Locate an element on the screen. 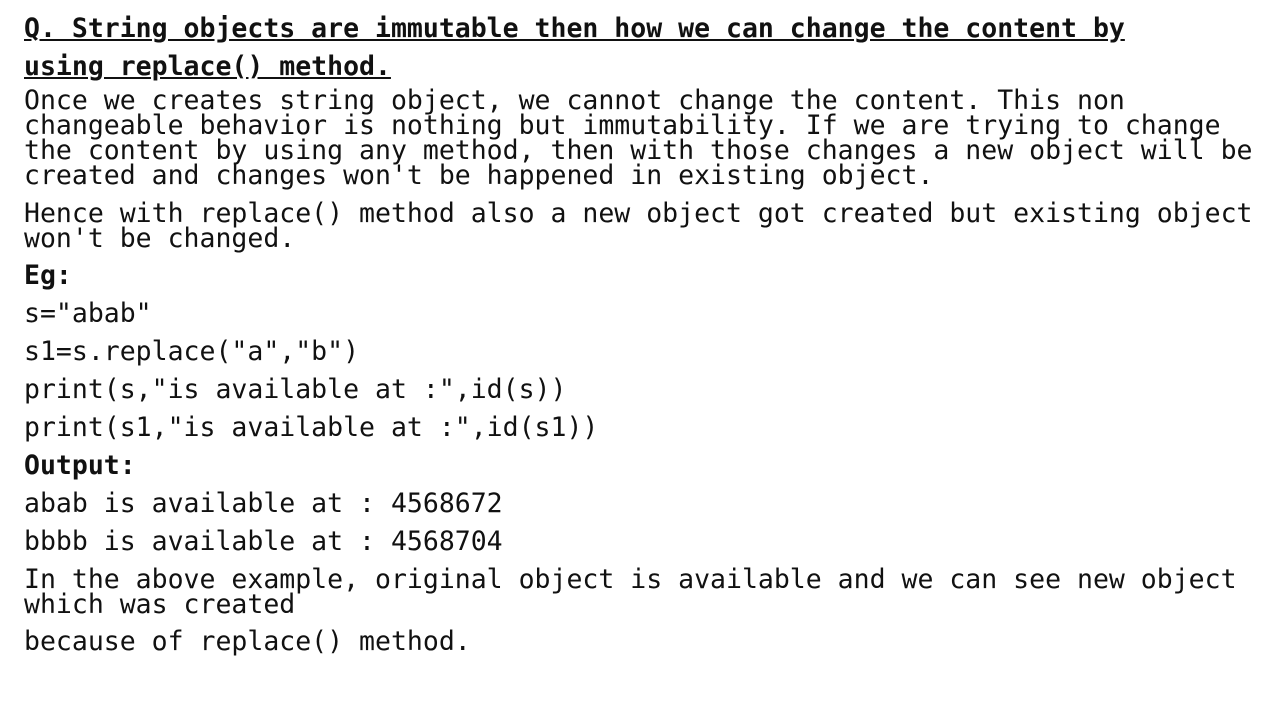 The height and width of the screenshot is (720, 1280). conclusion-tail: because of replace() method. is located at coordinates (247, 641).